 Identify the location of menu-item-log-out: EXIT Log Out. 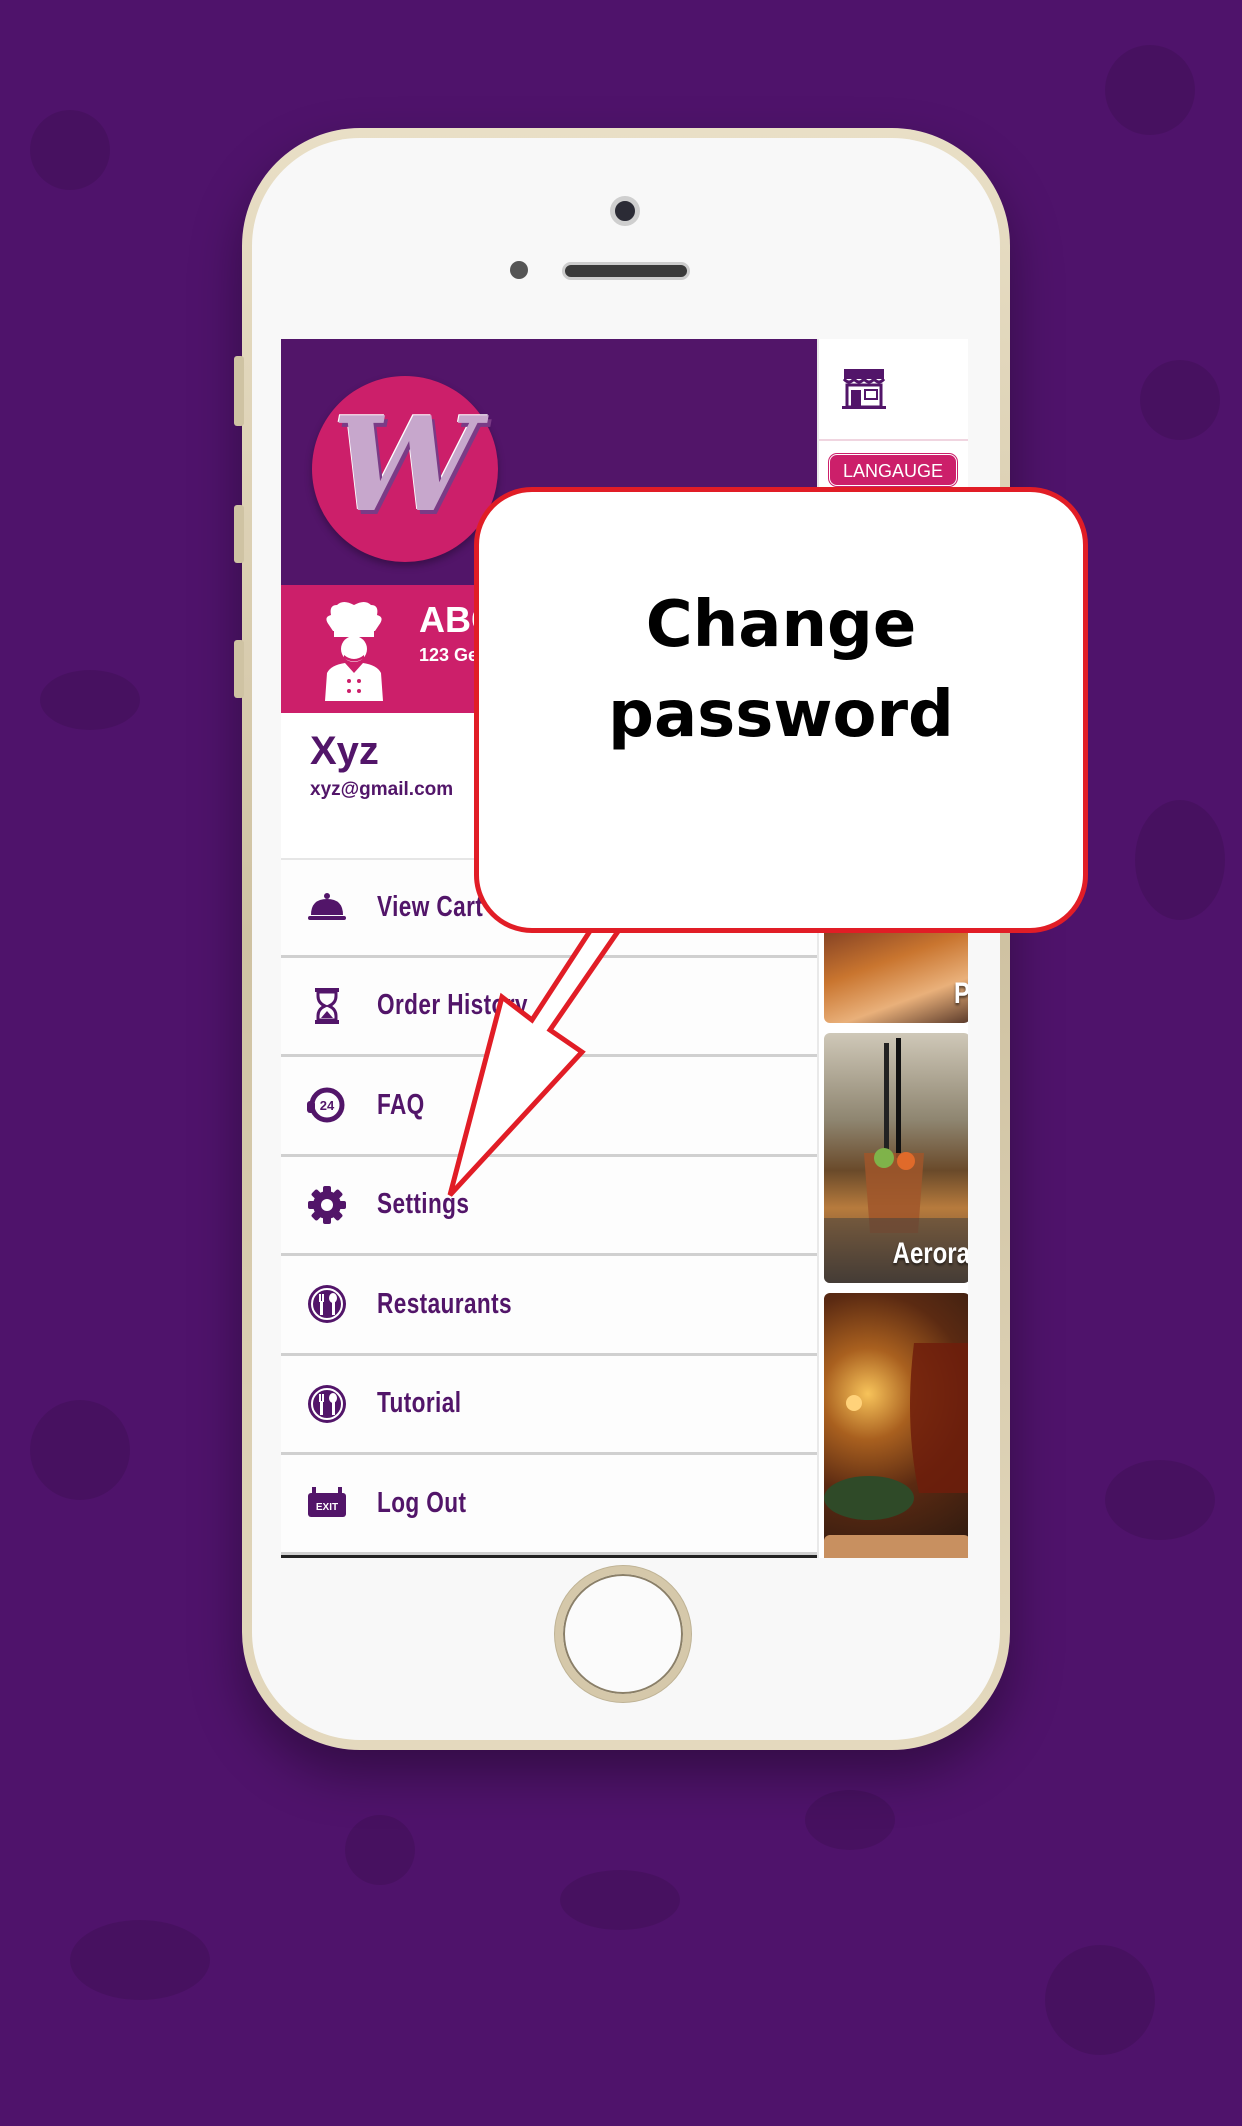
(549, 1505).